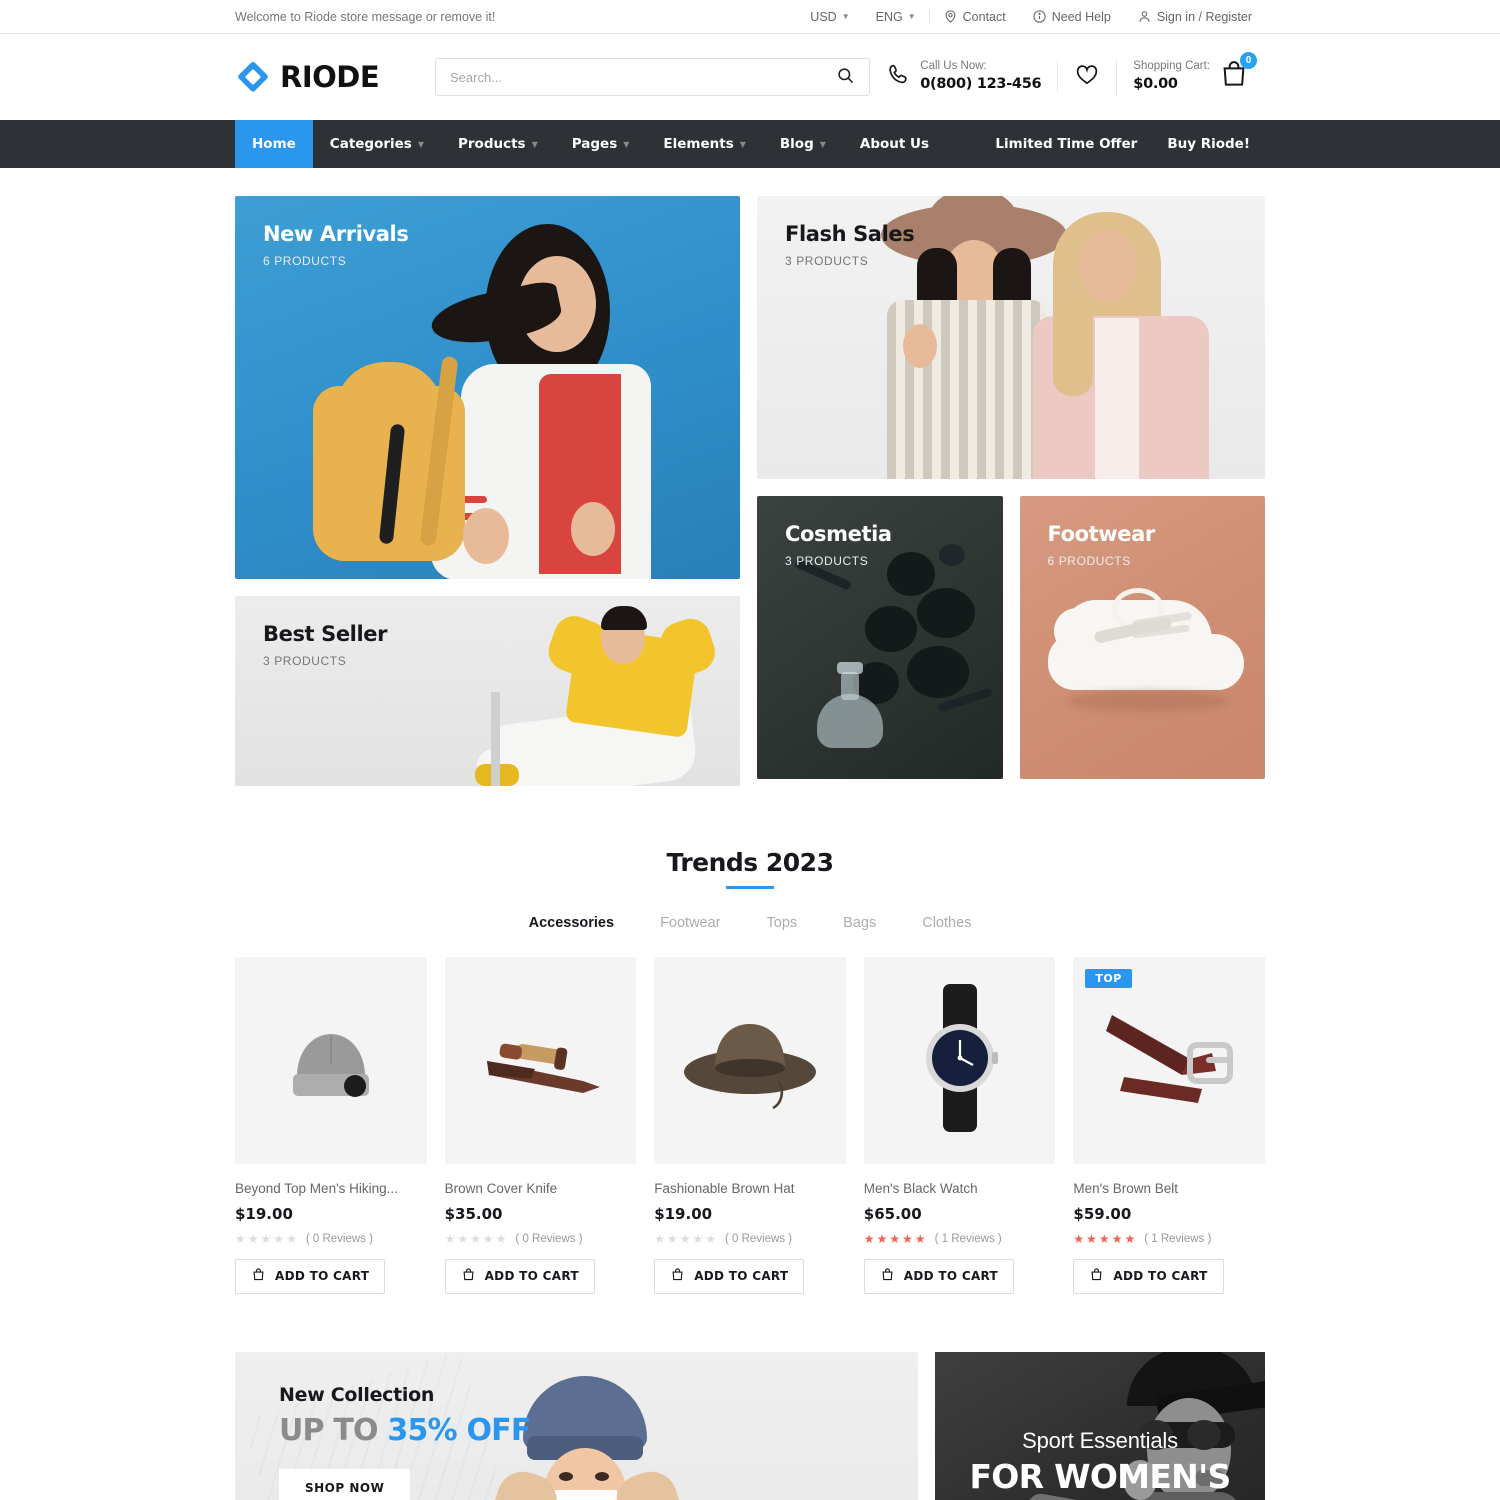 The height and width of the screenshot is (1500, 1500). I want to click on banner-title: Footwear, so click(1101, 534).